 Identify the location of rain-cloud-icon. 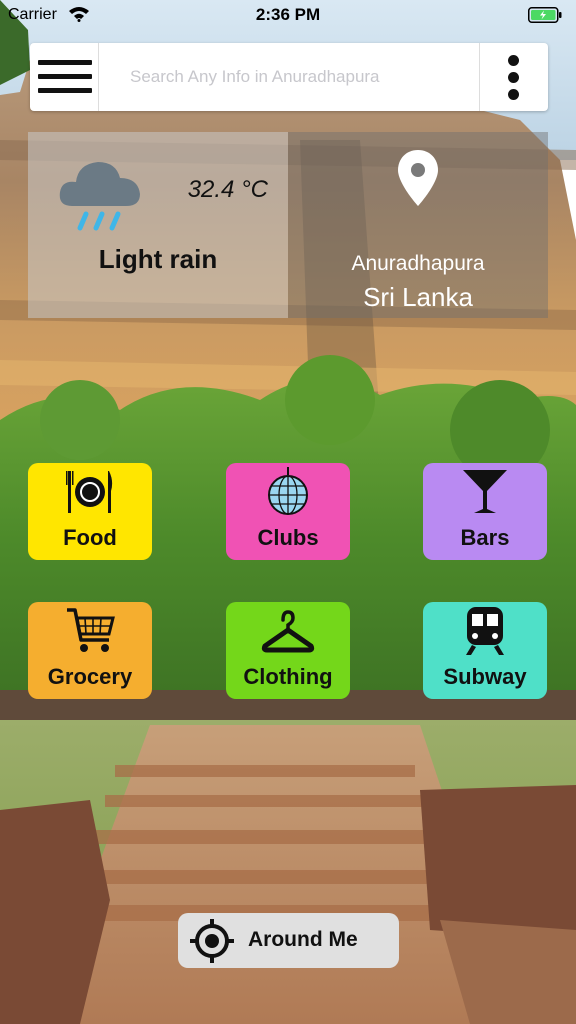
(99, 196).